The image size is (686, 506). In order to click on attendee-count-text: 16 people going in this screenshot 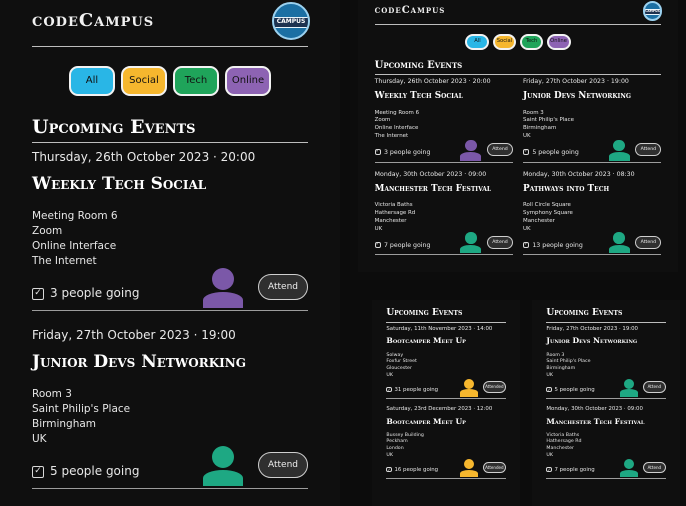, I will do `click(416, 470)`.